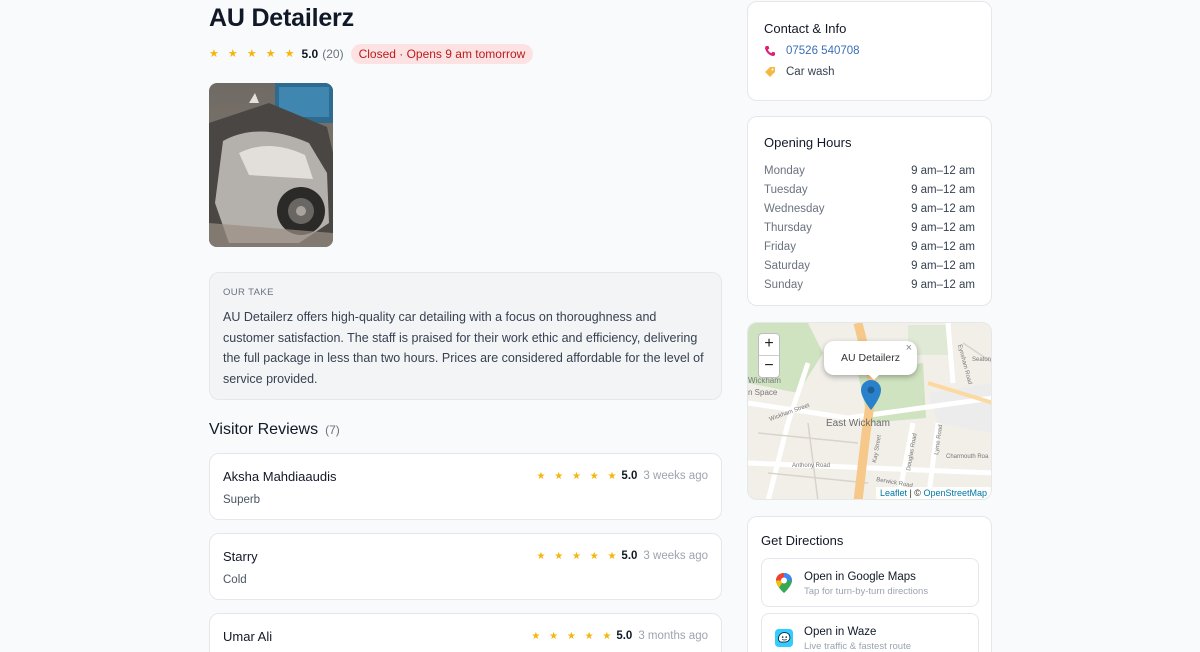 This screenshot has height=652, width=1200. What do you see at coordinates (465, 566) in the screenshot?
I see `review-card: Starry ★ ★ ★ ★ ★ 5.0 3 weeks ago Cold` at bounding box center [465, 566].